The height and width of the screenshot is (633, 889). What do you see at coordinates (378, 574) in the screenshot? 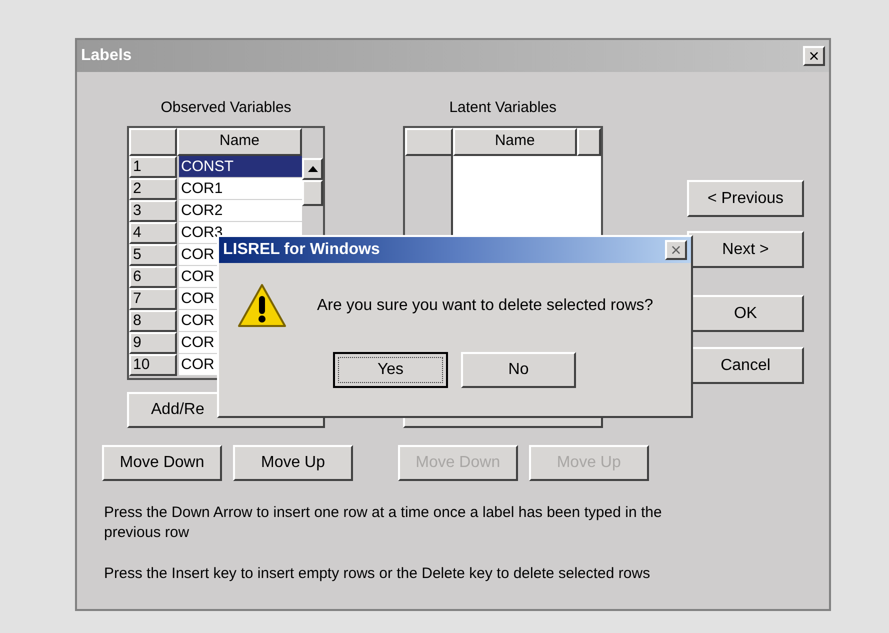
I see `hint-text: Press the Insert key to insert empty rows or the Delete key to delete selected rows` at bounding box center [378, 574].